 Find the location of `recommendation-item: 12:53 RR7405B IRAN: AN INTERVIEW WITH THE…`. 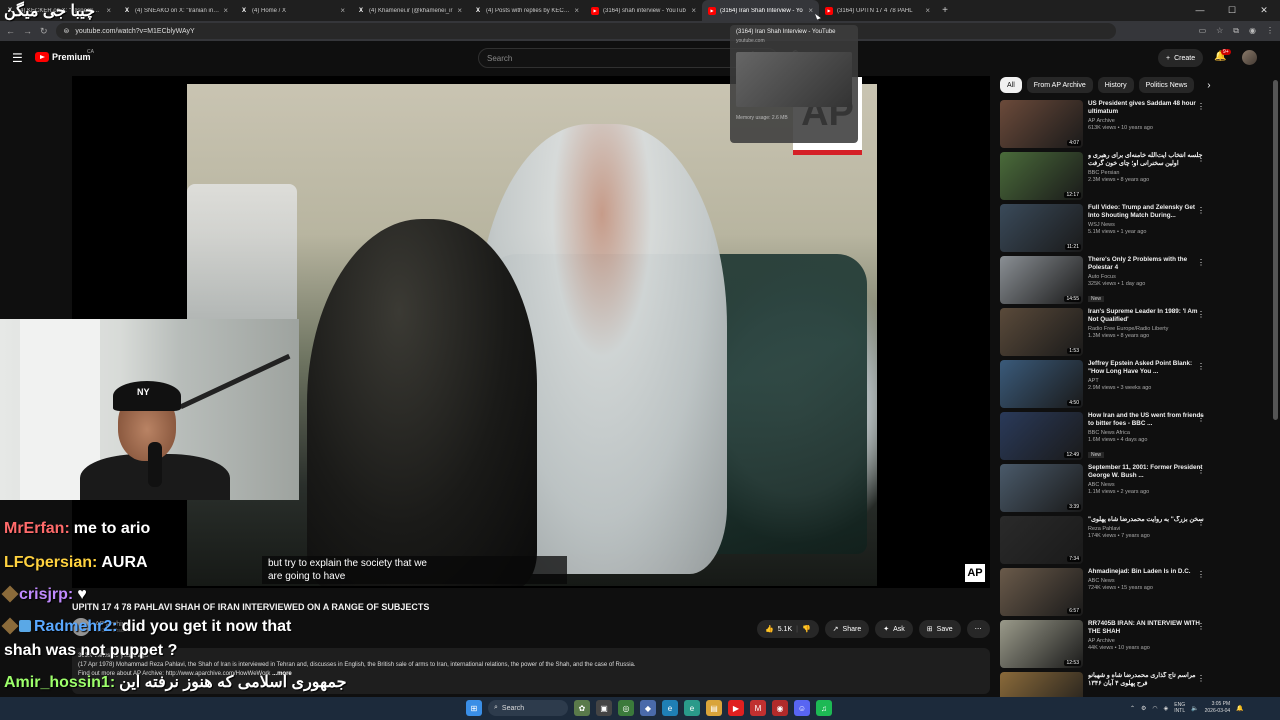

recommendation-item: 12:53 RR7405B IRAN: AN INTERVIEW WITH THE… is located at coordinates (1102, 646).